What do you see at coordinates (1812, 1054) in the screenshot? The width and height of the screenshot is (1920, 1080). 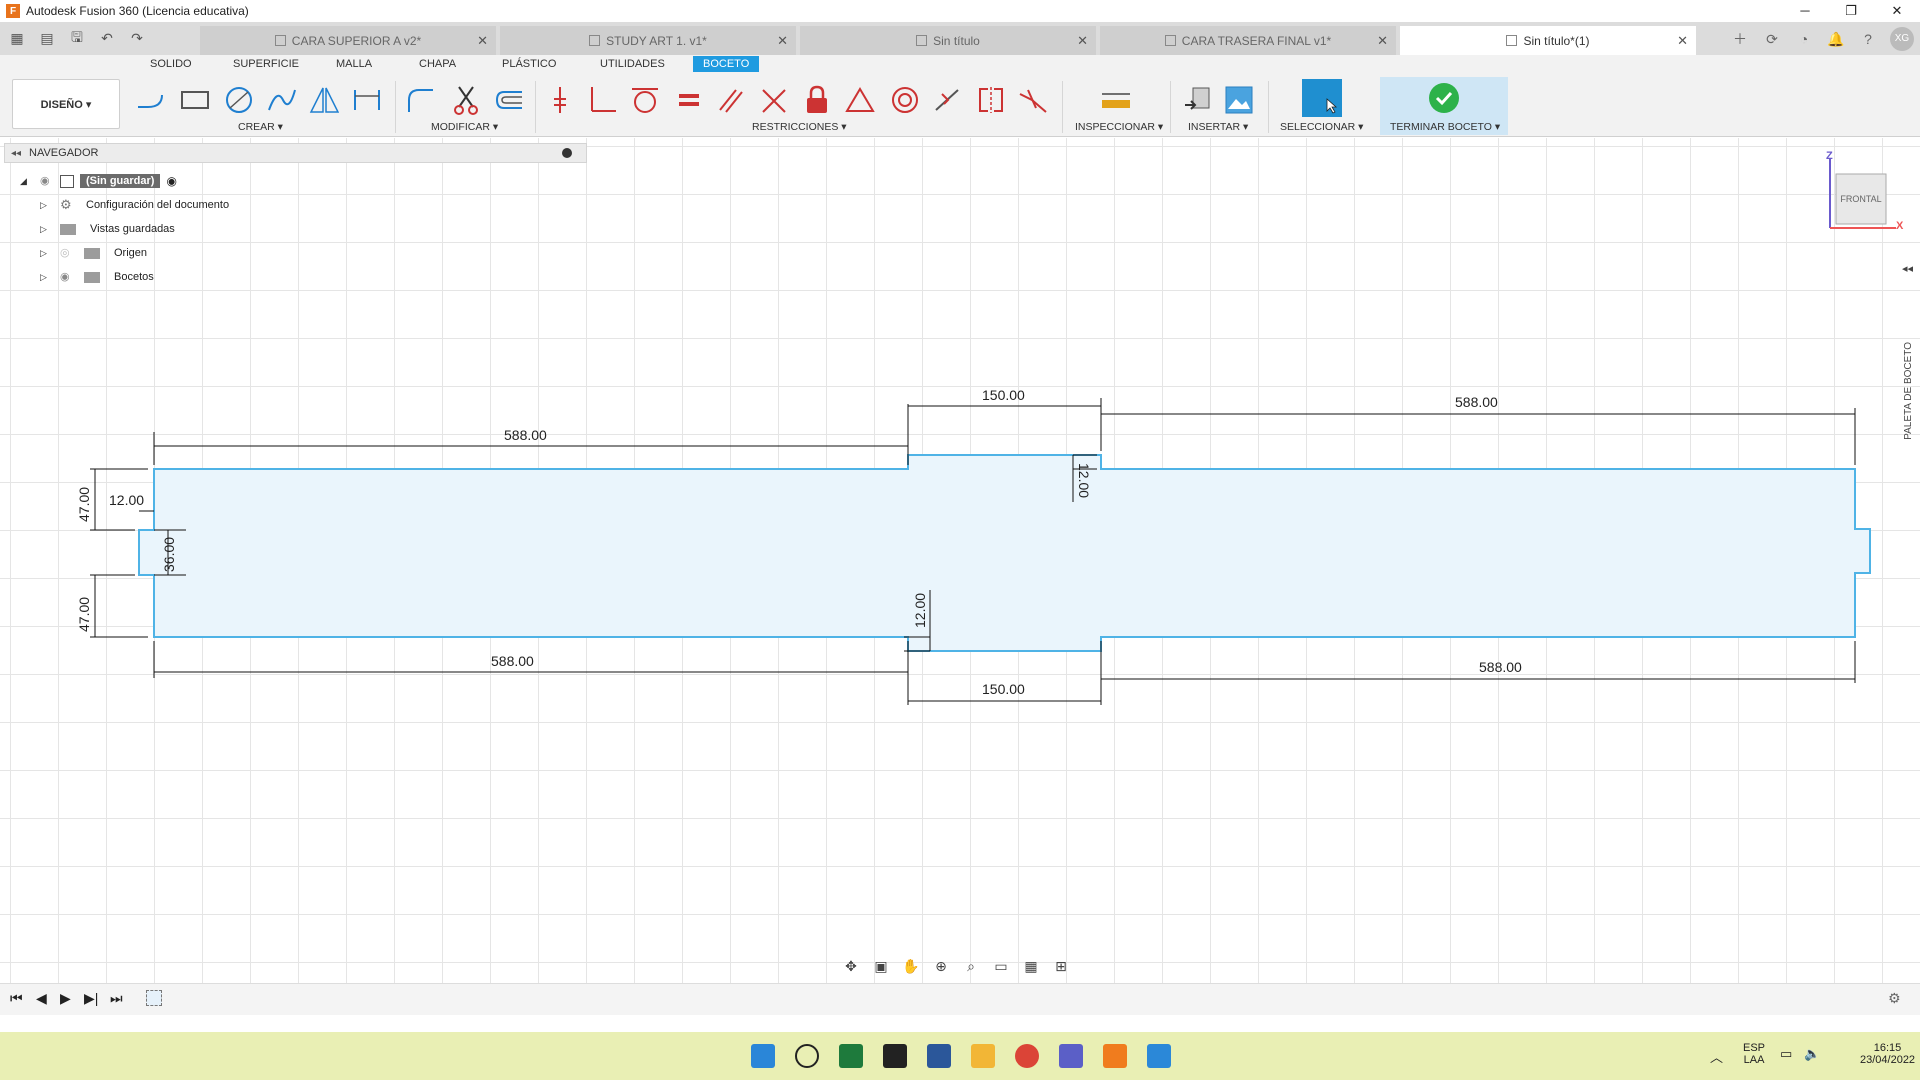 I see `volume-icon: 🔈` at bounding box center [1812, 1054].